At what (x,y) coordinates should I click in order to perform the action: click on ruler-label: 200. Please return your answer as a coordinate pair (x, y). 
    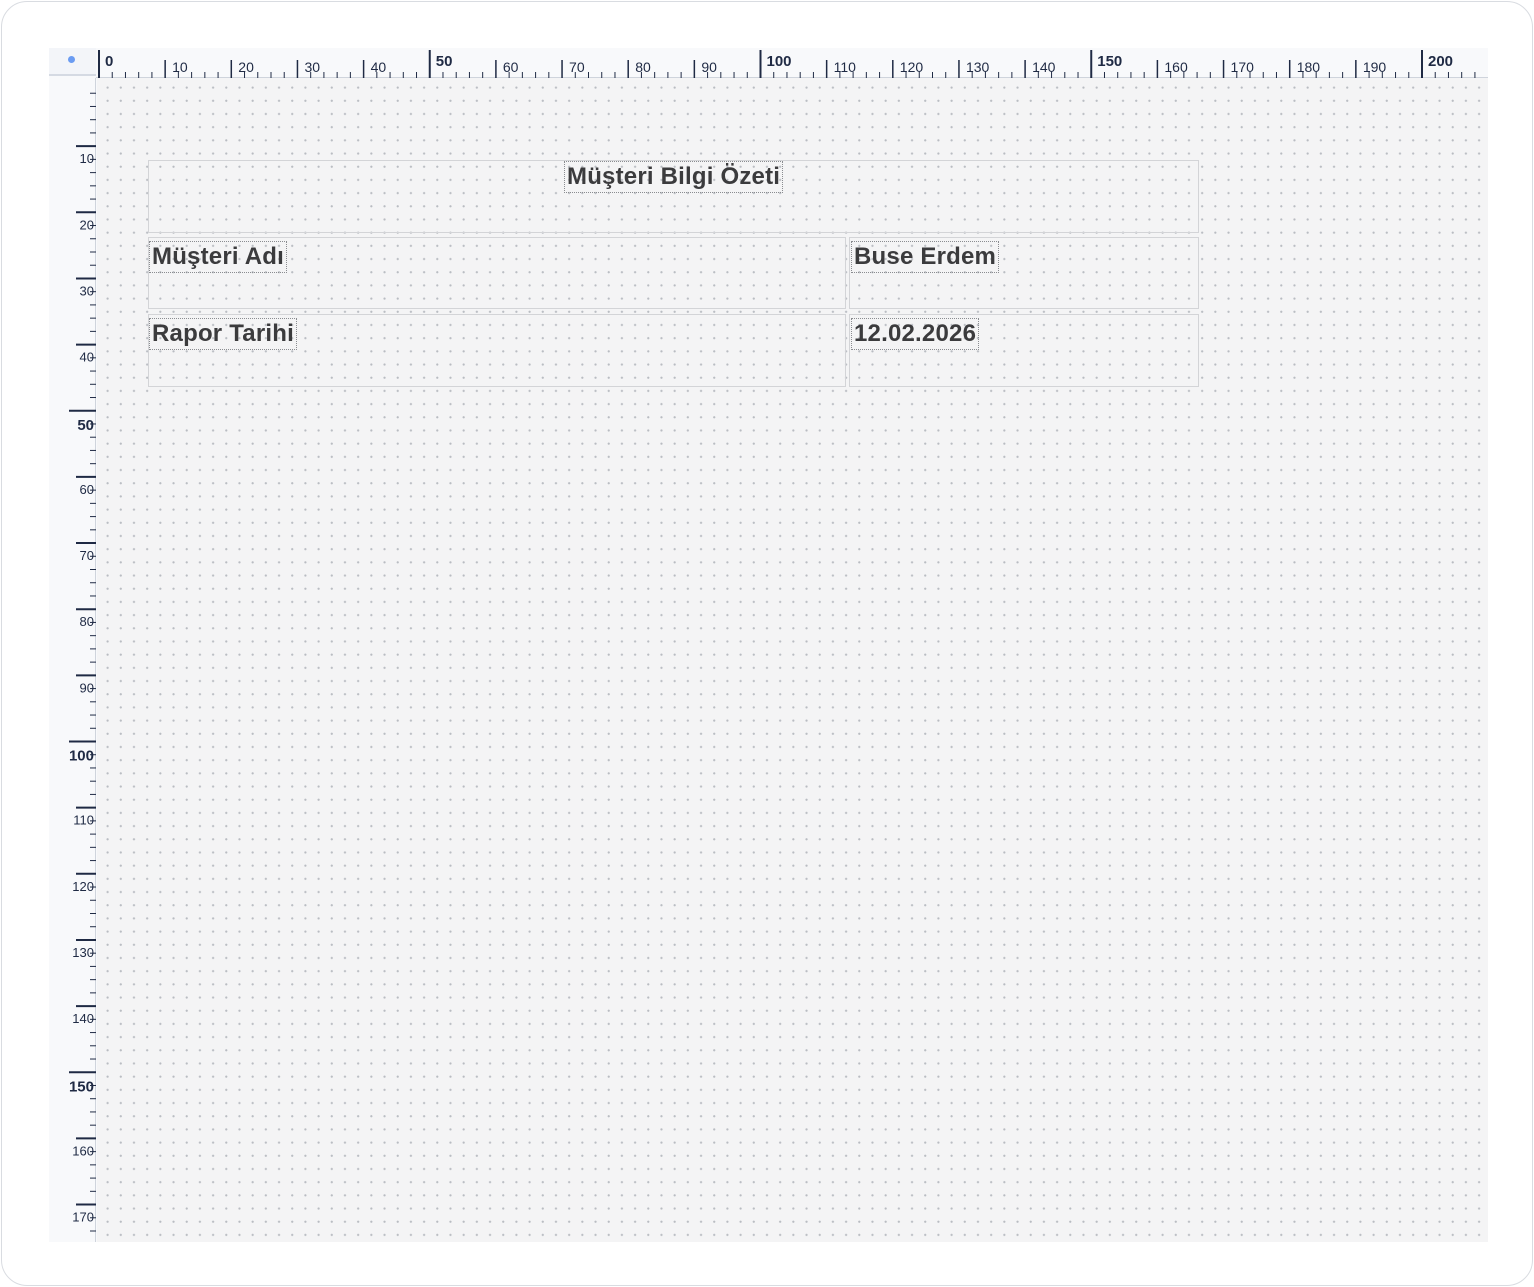
    Looking at the image, I should click on (1440, 61).